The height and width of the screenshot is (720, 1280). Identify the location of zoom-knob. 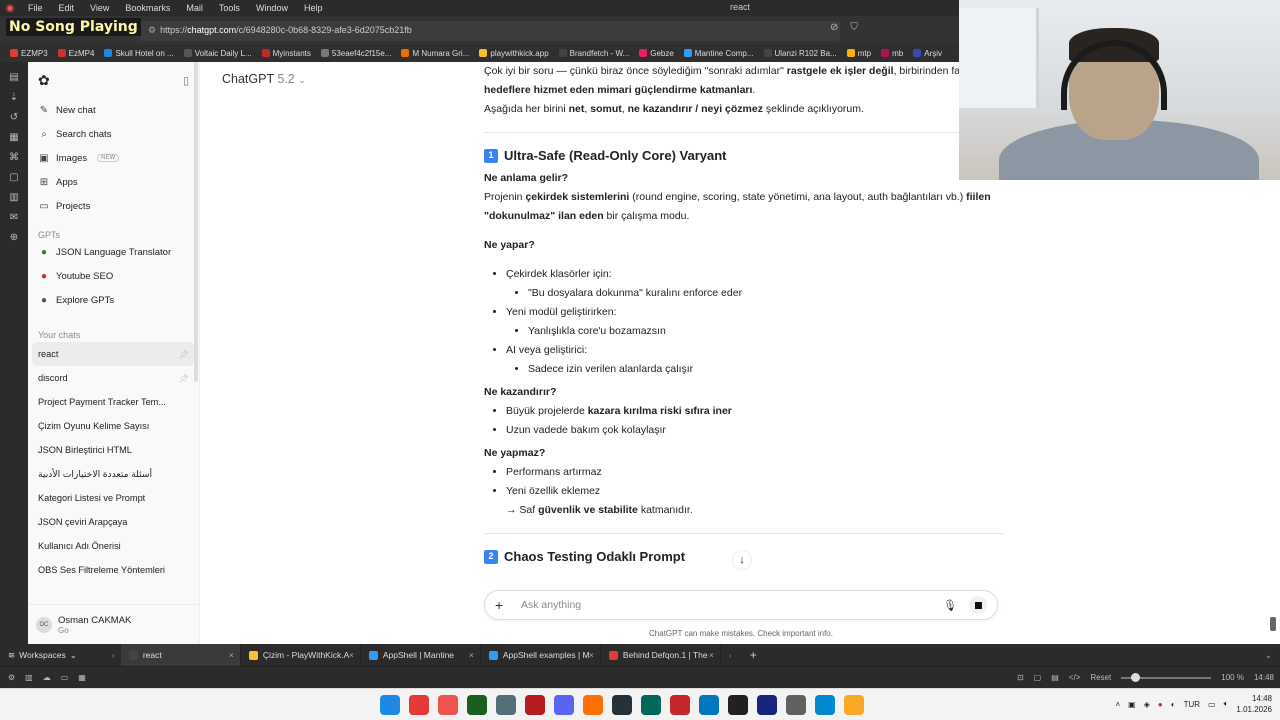
(1136, 677).